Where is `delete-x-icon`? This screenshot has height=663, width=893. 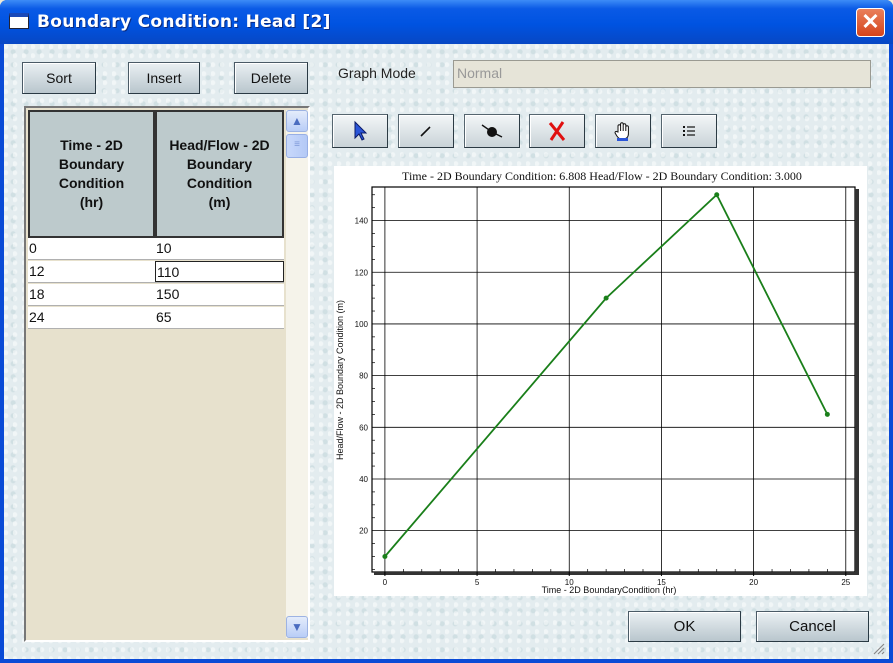
delete-x-icon is located at coordinates (557, 130).